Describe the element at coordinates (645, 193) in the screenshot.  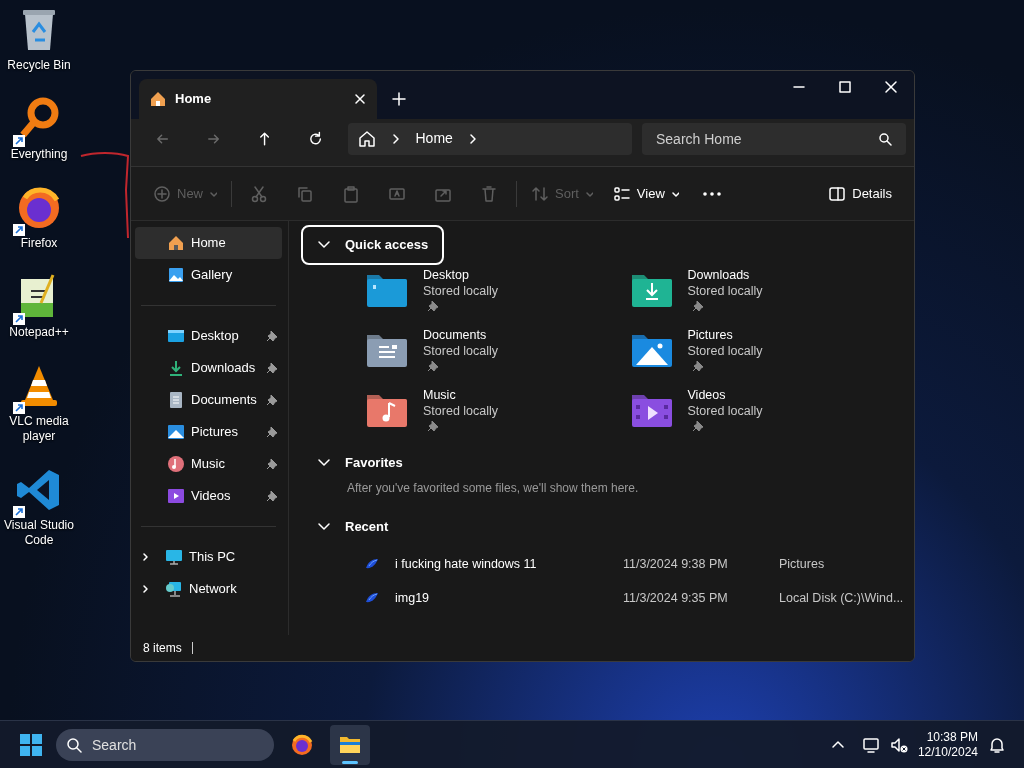
I see `view-button: View` at that location.